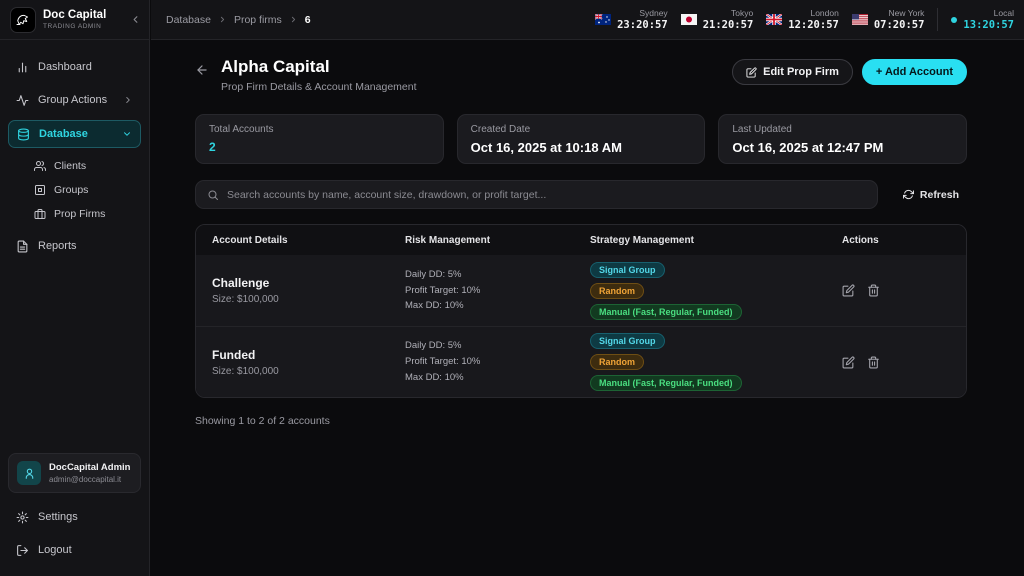 The image size is (1024, 576). I want to click on back-arrow-icon, so click(202, 70).